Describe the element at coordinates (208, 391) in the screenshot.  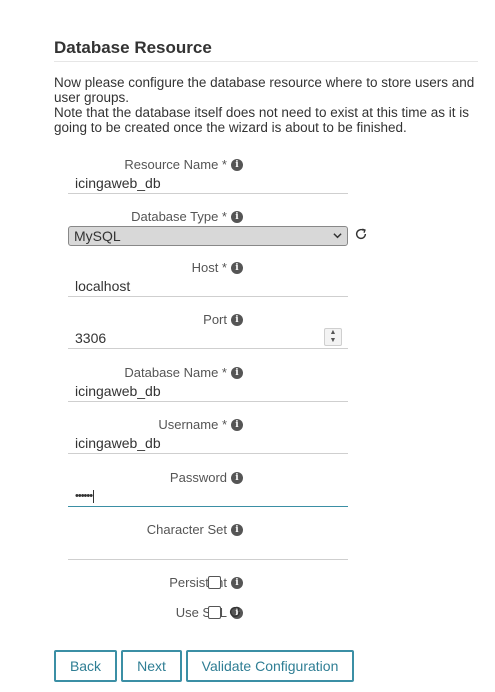
I see `database-name-input: icingaweb_db` at that location.